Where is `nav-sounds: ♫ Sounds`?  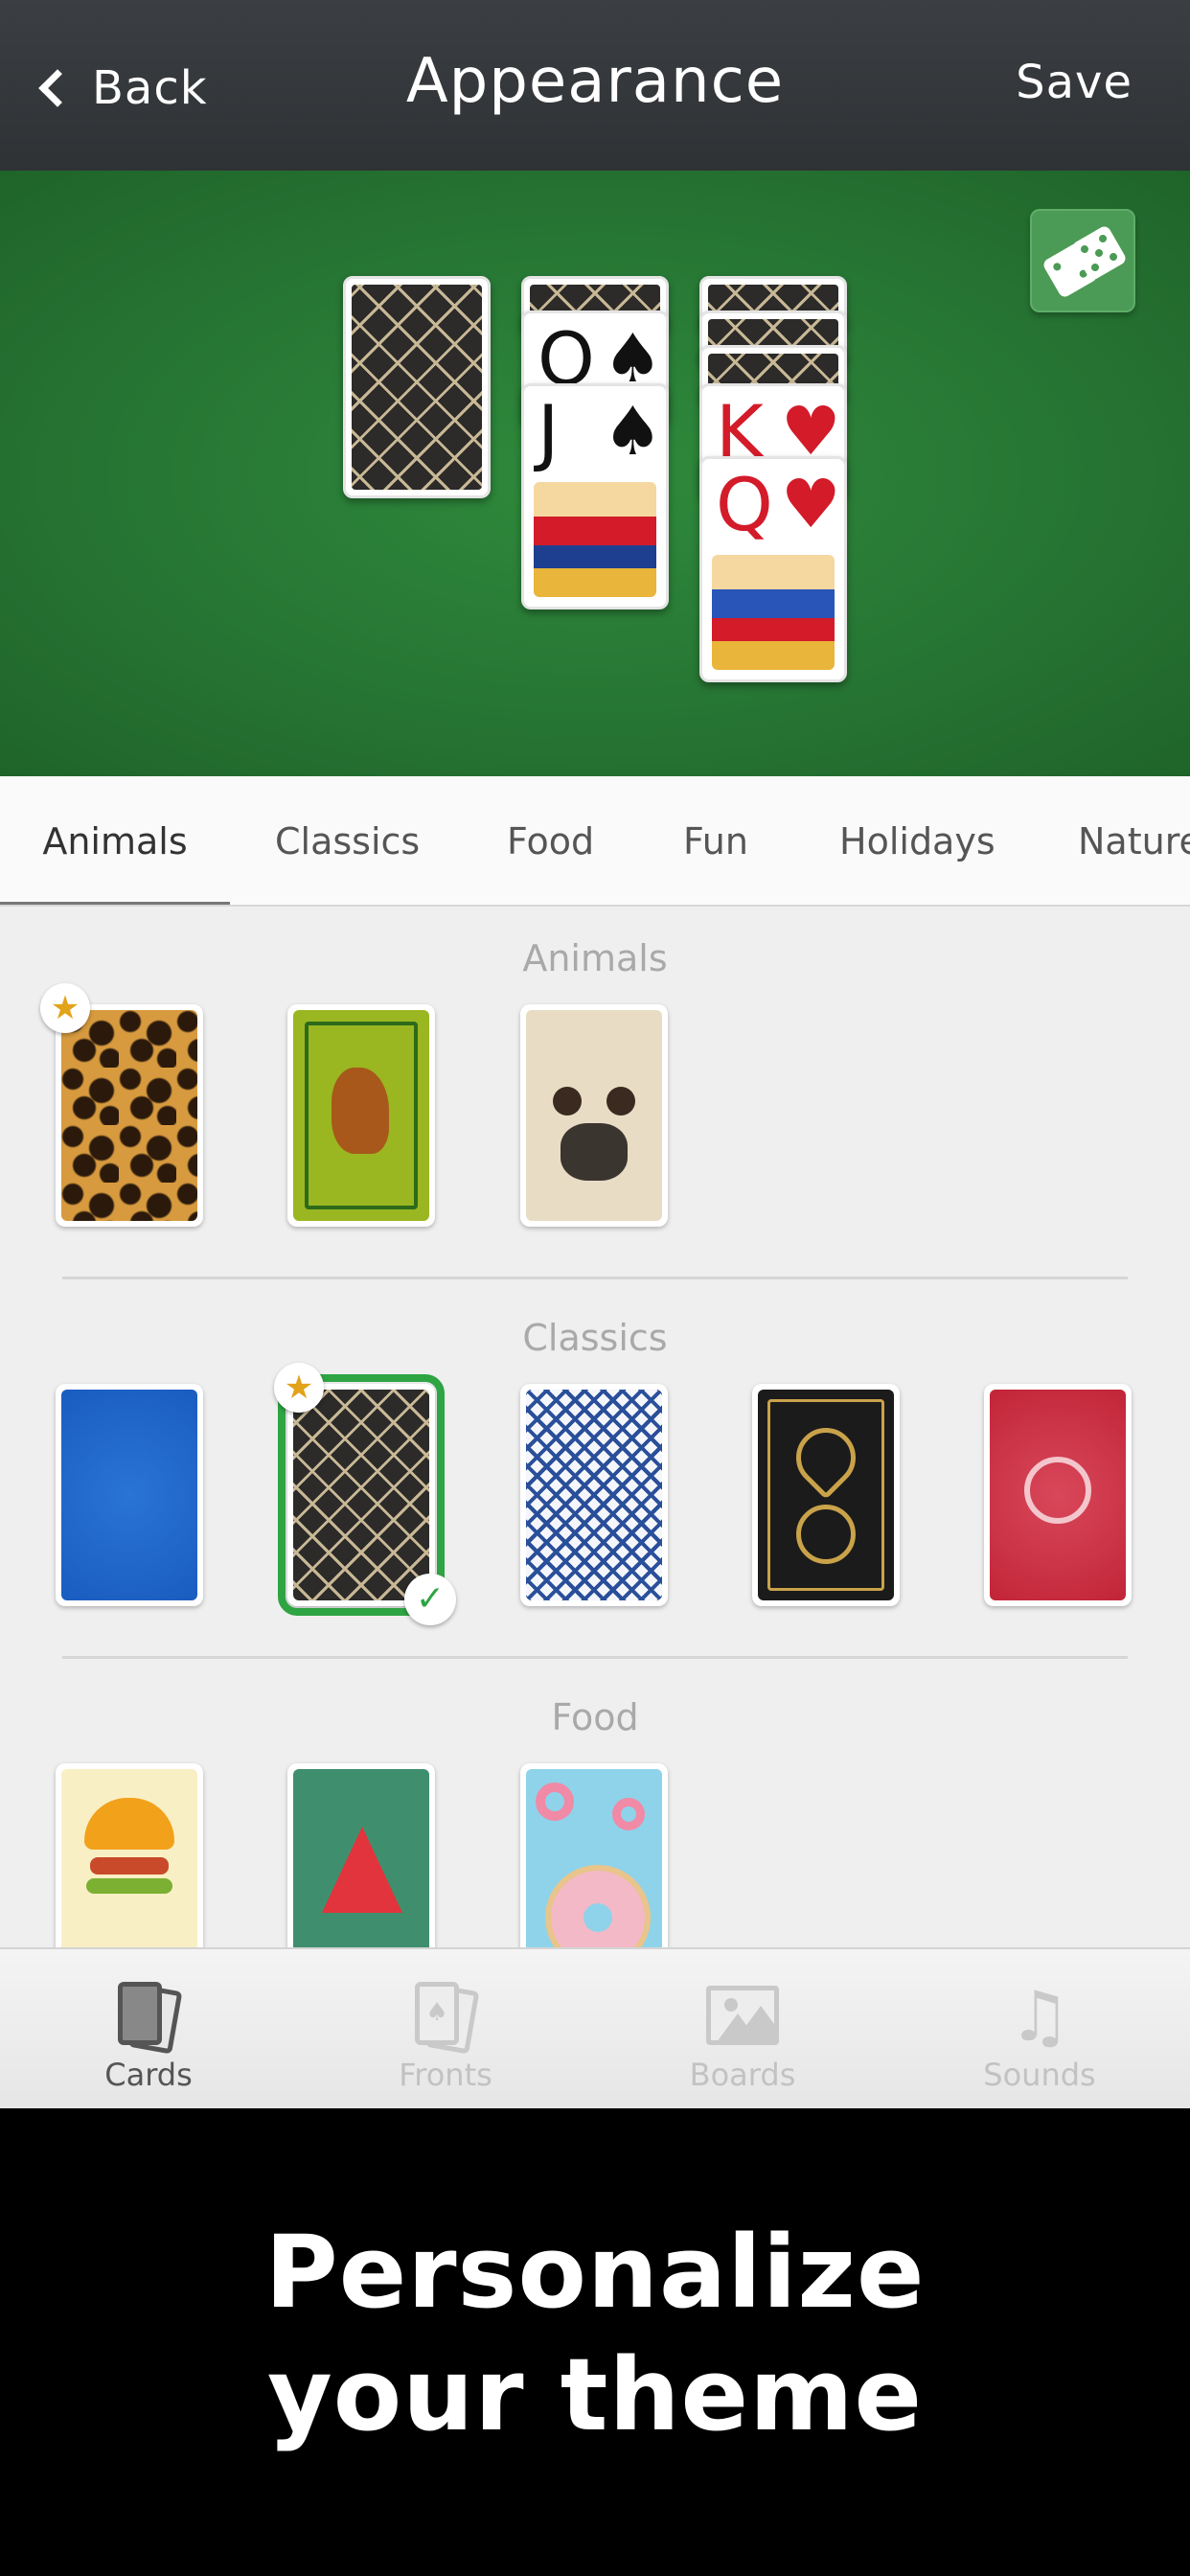
nav-sounds: ♫ Sounds is located at coordinates (1039, 2029).